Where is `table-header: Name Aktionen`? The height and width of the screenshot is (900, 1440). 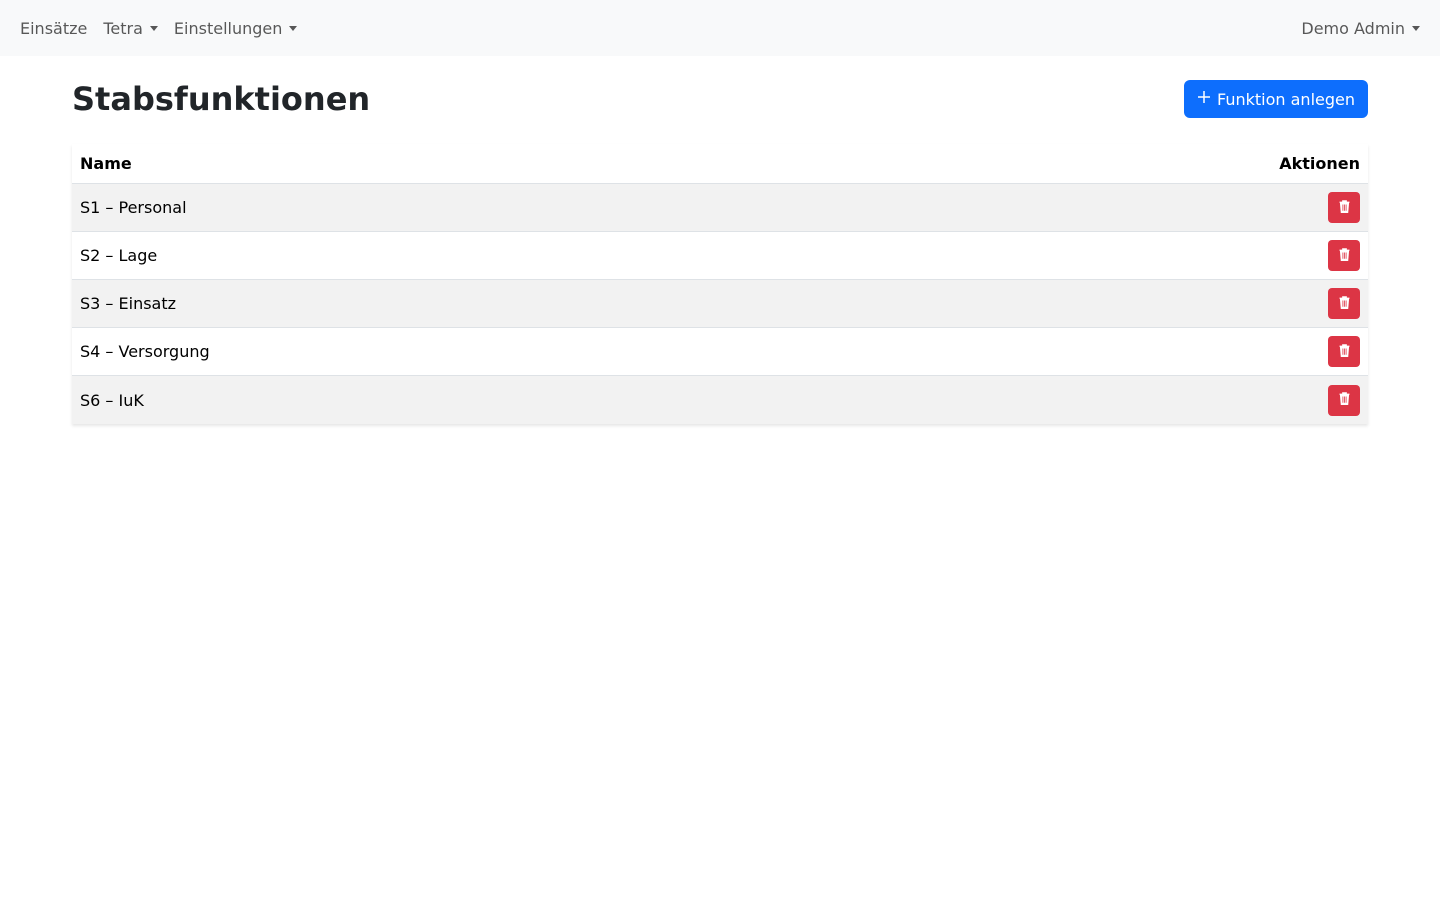 table-header: Name Aktionen is located at coordinates (720, 164).